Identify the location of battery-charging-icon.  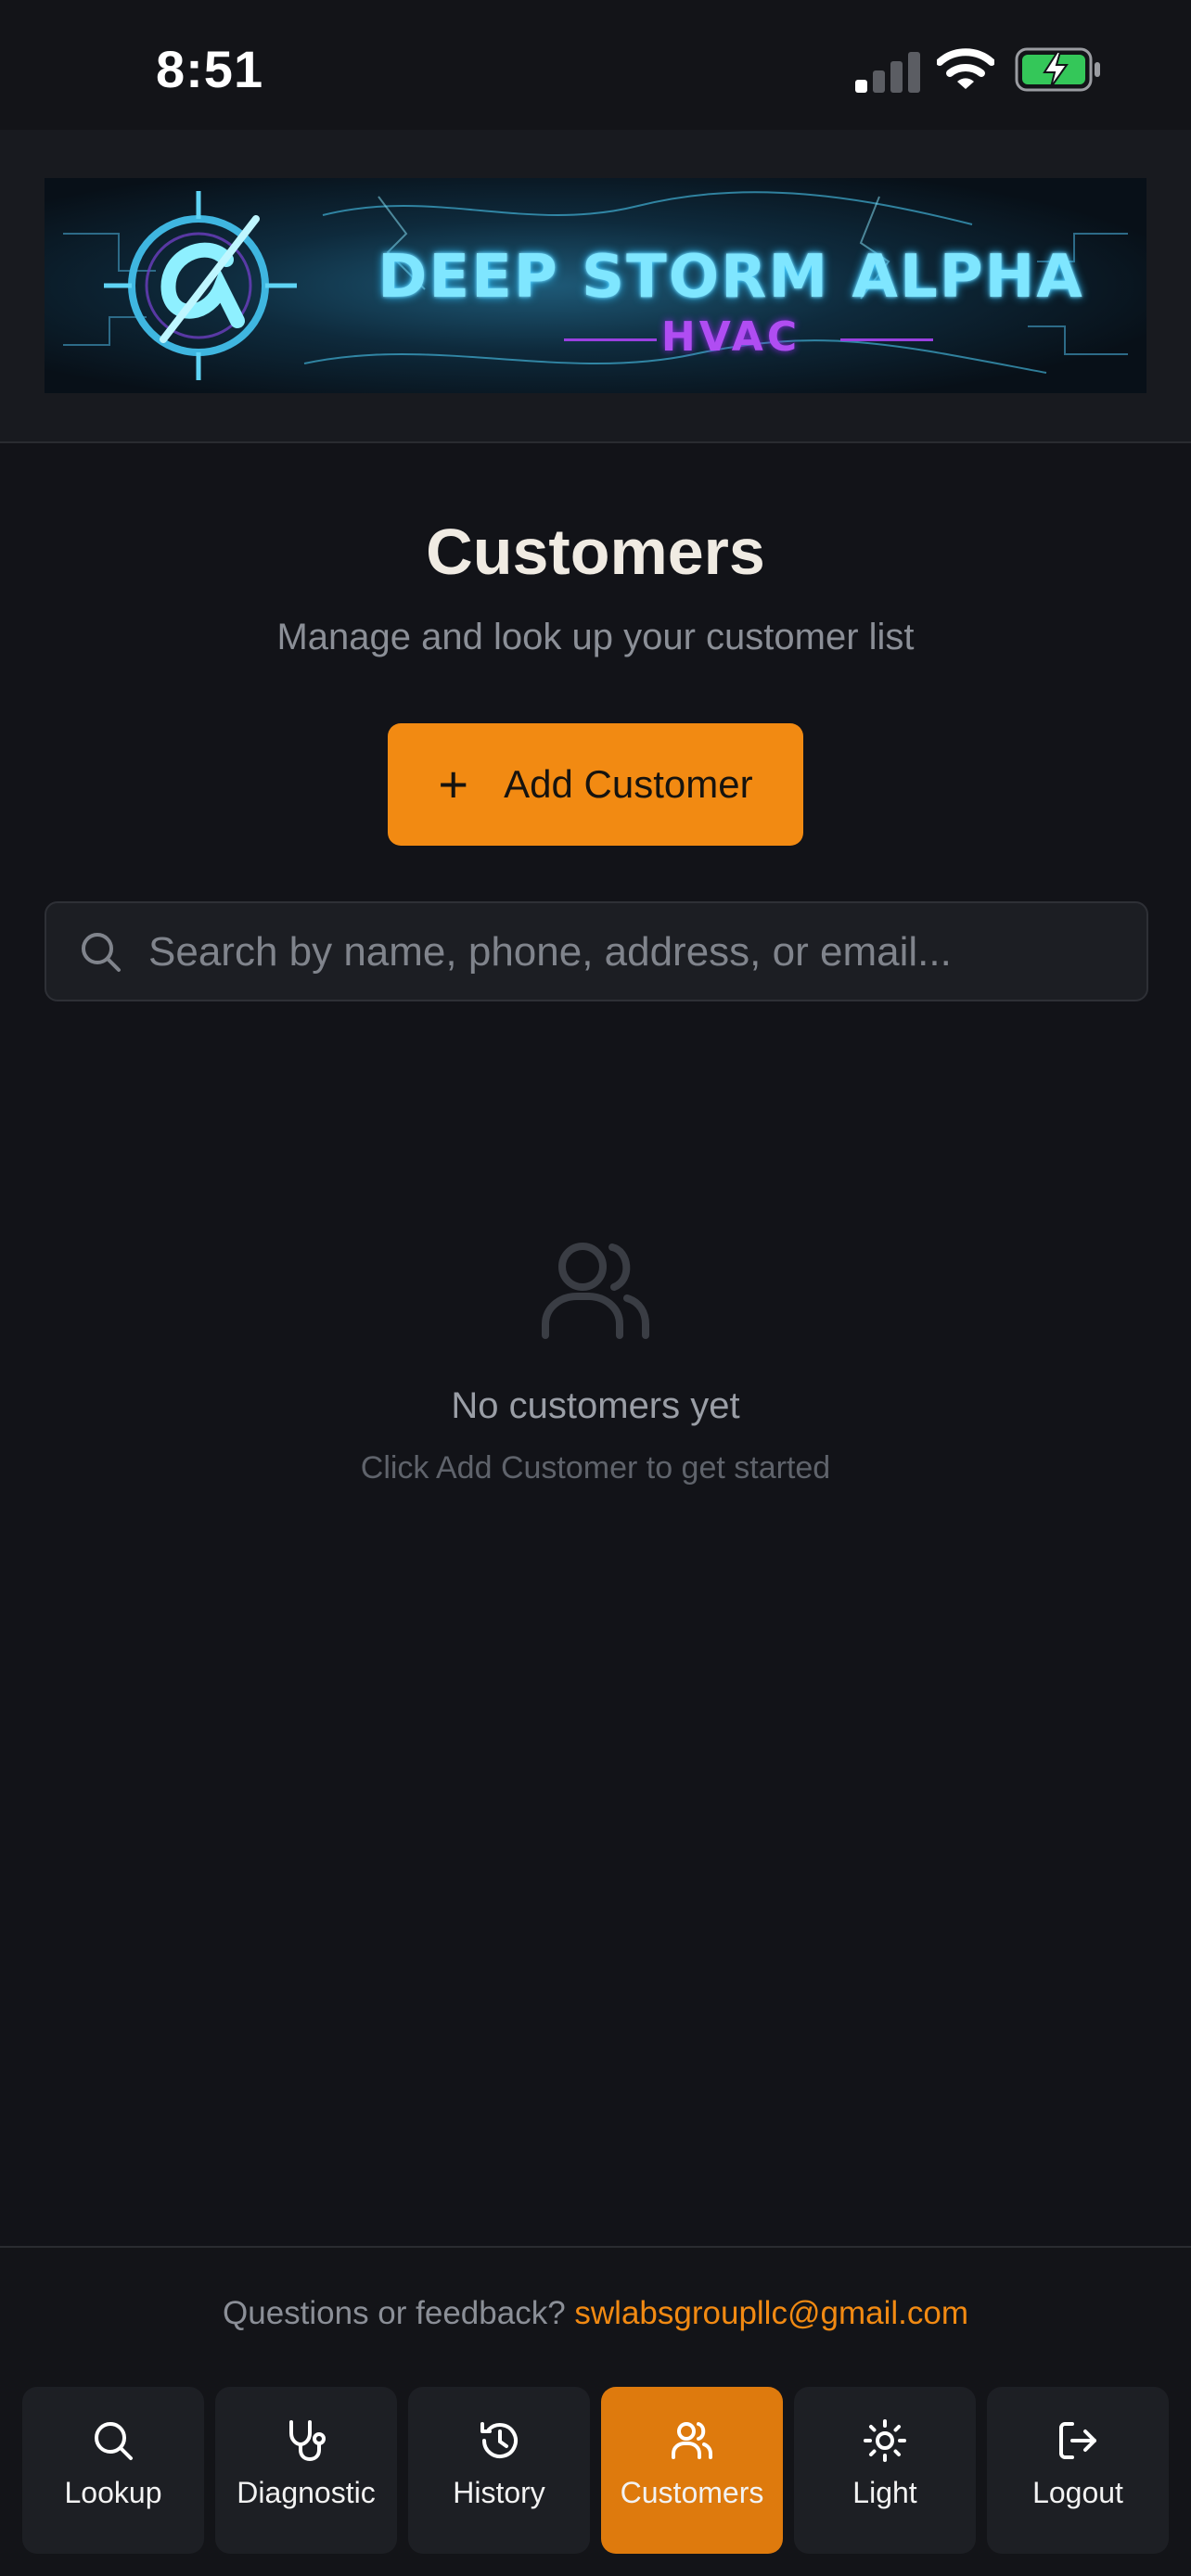
(1058, 69).